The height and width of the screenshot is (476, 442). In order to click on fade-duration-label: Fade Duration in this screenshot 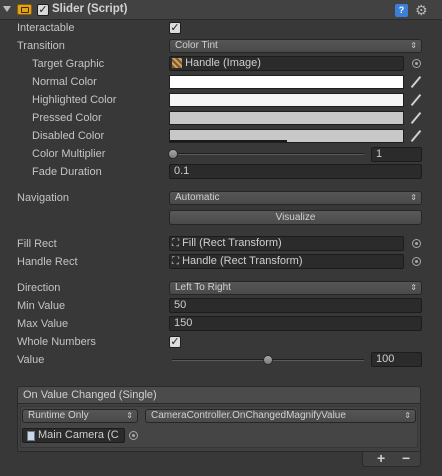, I will do `click(67, 172)`.